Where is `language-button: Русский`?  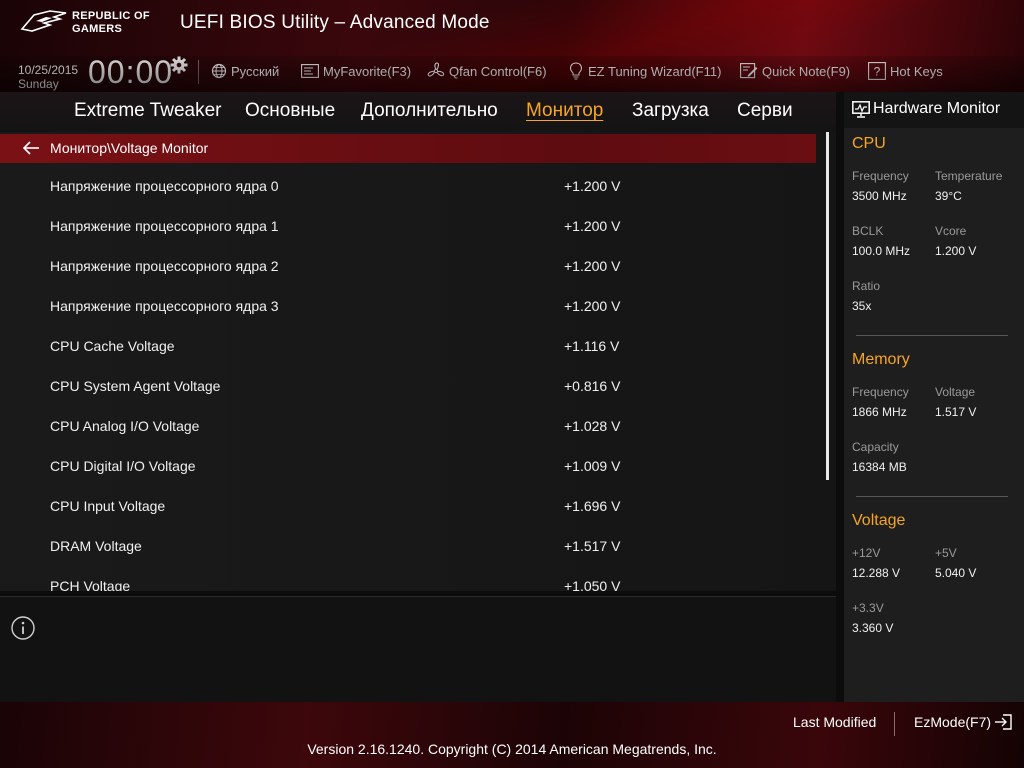
language-button: Русский is located at coordinates (245, 71).